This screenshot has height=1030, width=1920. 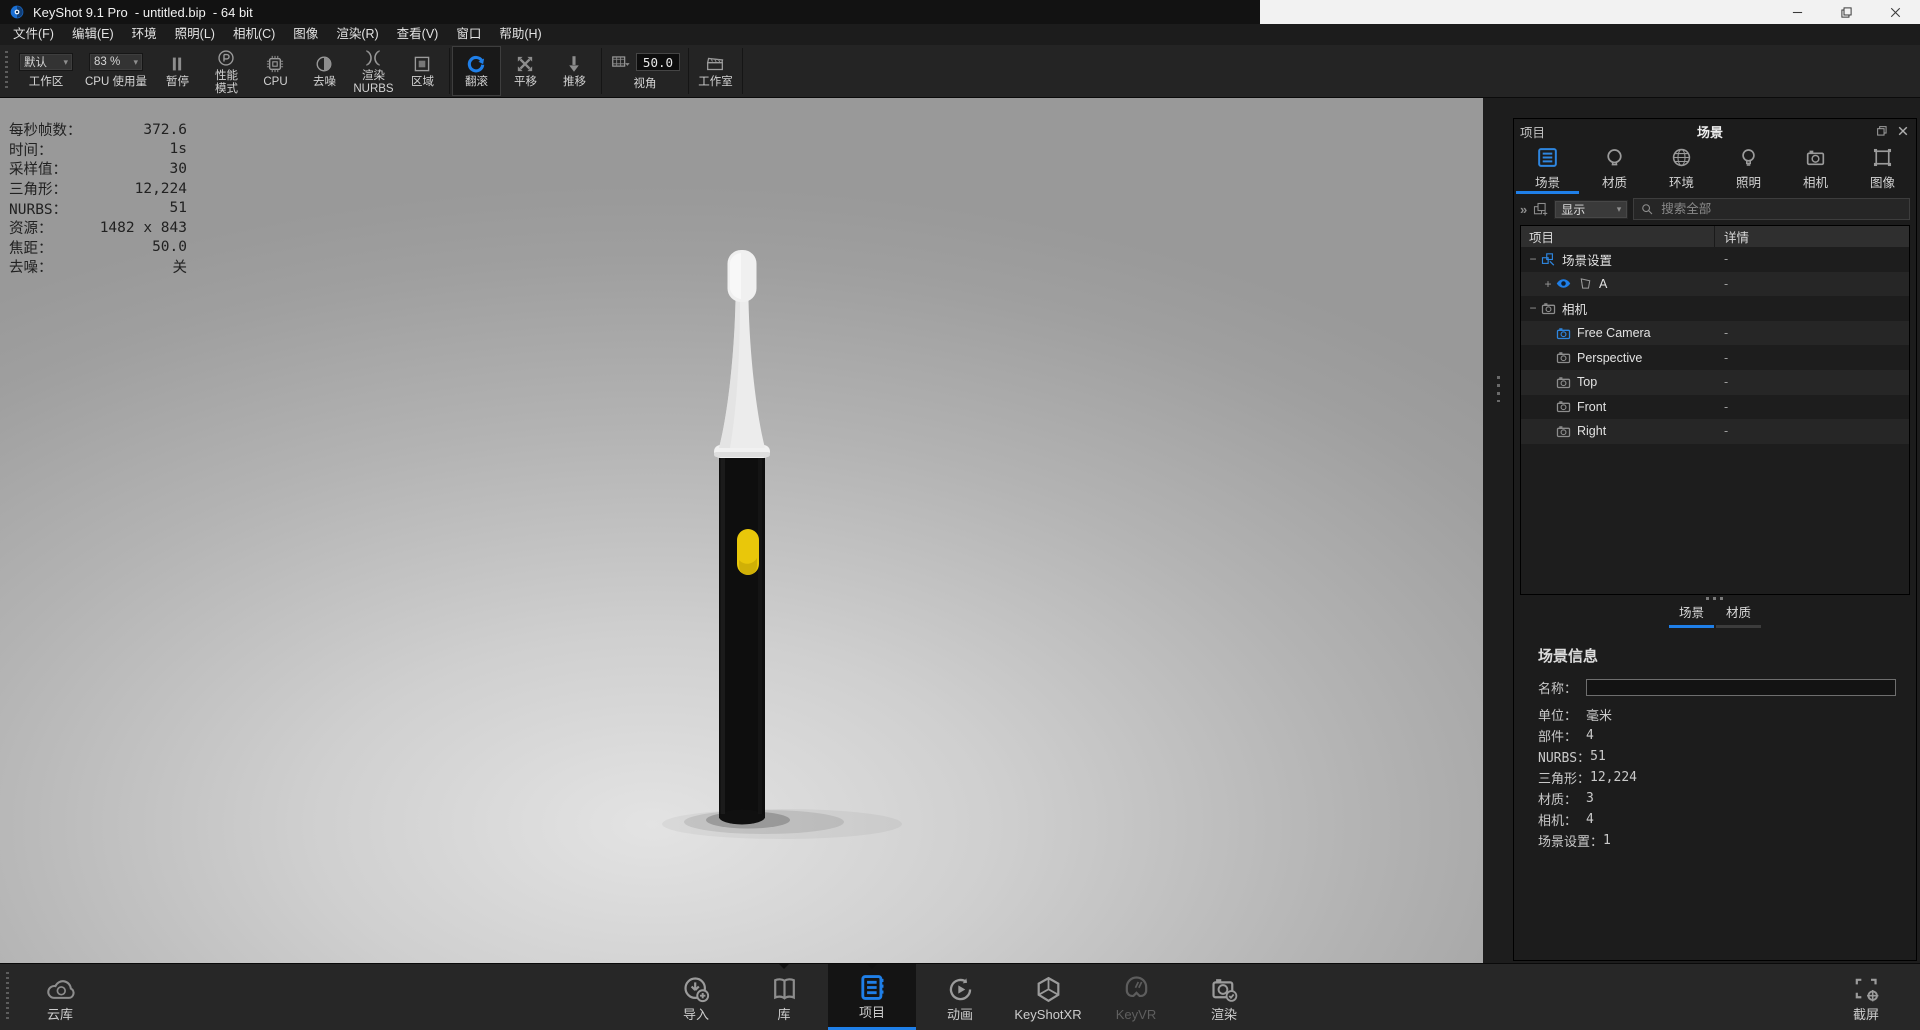 I want to click on ribbon-screenshot-button: 截屏, so click(x=1866, y=997).